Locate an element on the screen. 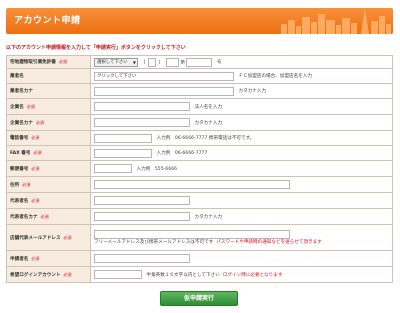 The width and height of the screenshot is (400, 313). chevron-down-icon: ▼ is located at coordinates (134, 62).